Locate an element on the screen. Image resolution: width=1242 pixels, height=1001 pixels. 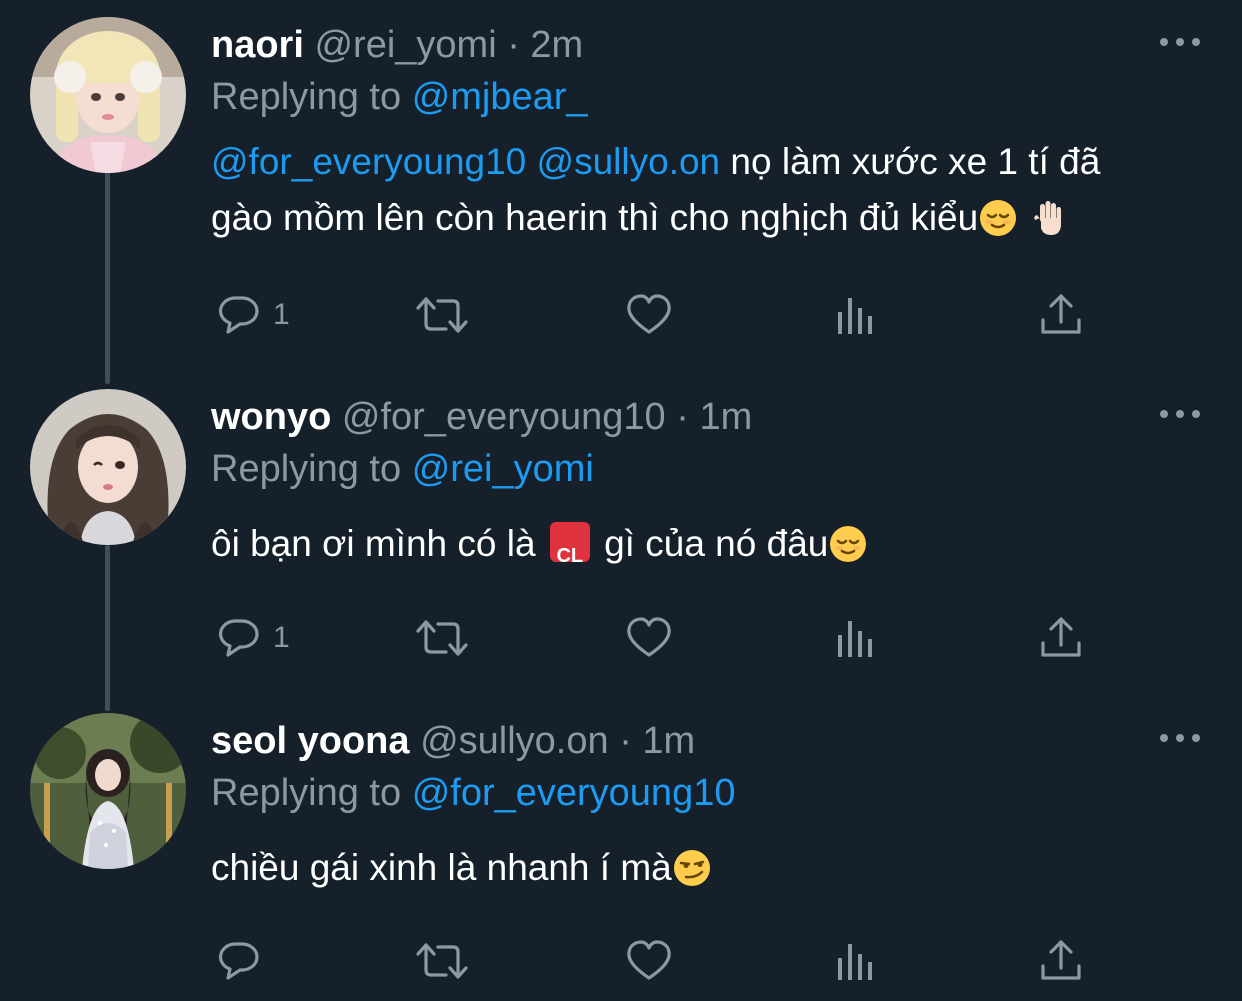
replying-to-mention: @rei_yomi is located at coordinates (503, 469).